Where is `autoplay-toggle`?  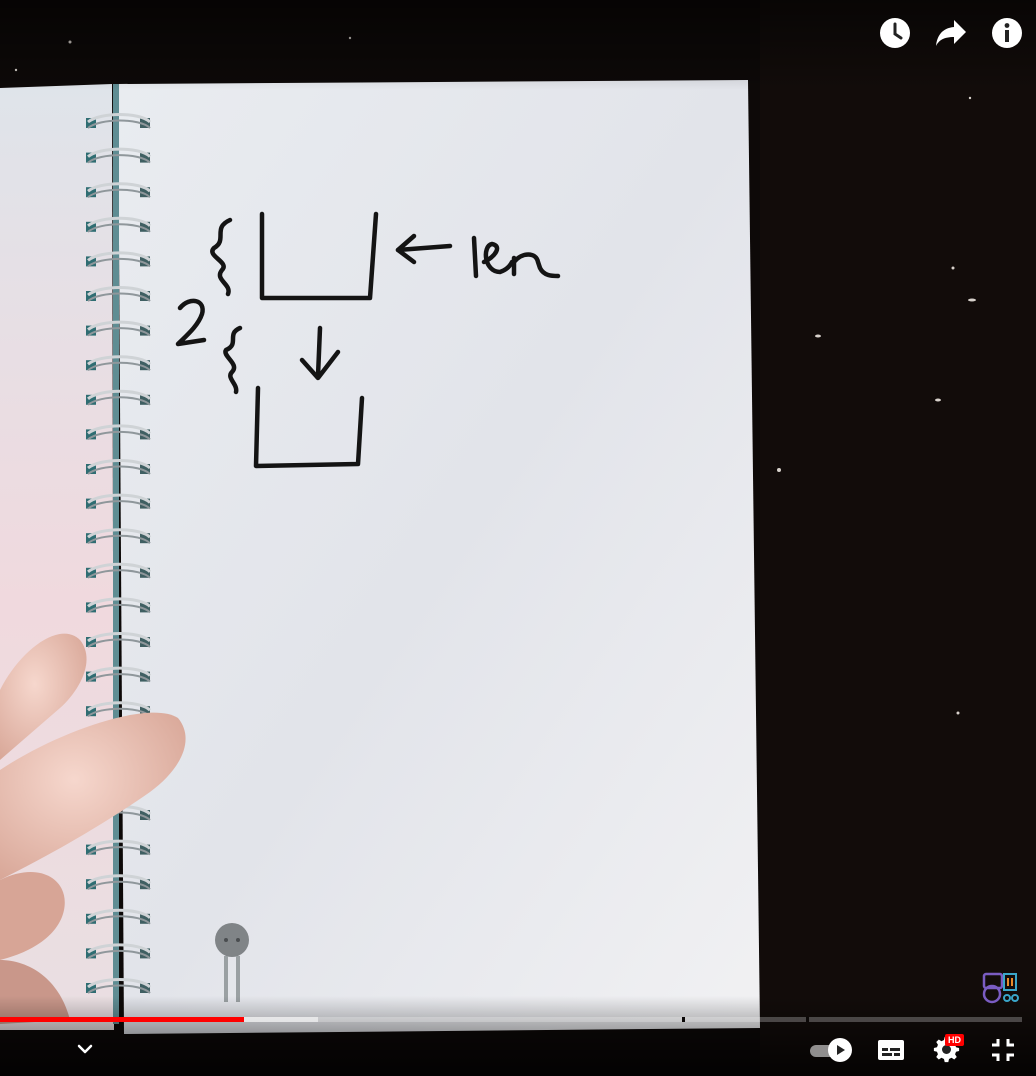
autoplay-toggle is located at coordinates (831, 1050).